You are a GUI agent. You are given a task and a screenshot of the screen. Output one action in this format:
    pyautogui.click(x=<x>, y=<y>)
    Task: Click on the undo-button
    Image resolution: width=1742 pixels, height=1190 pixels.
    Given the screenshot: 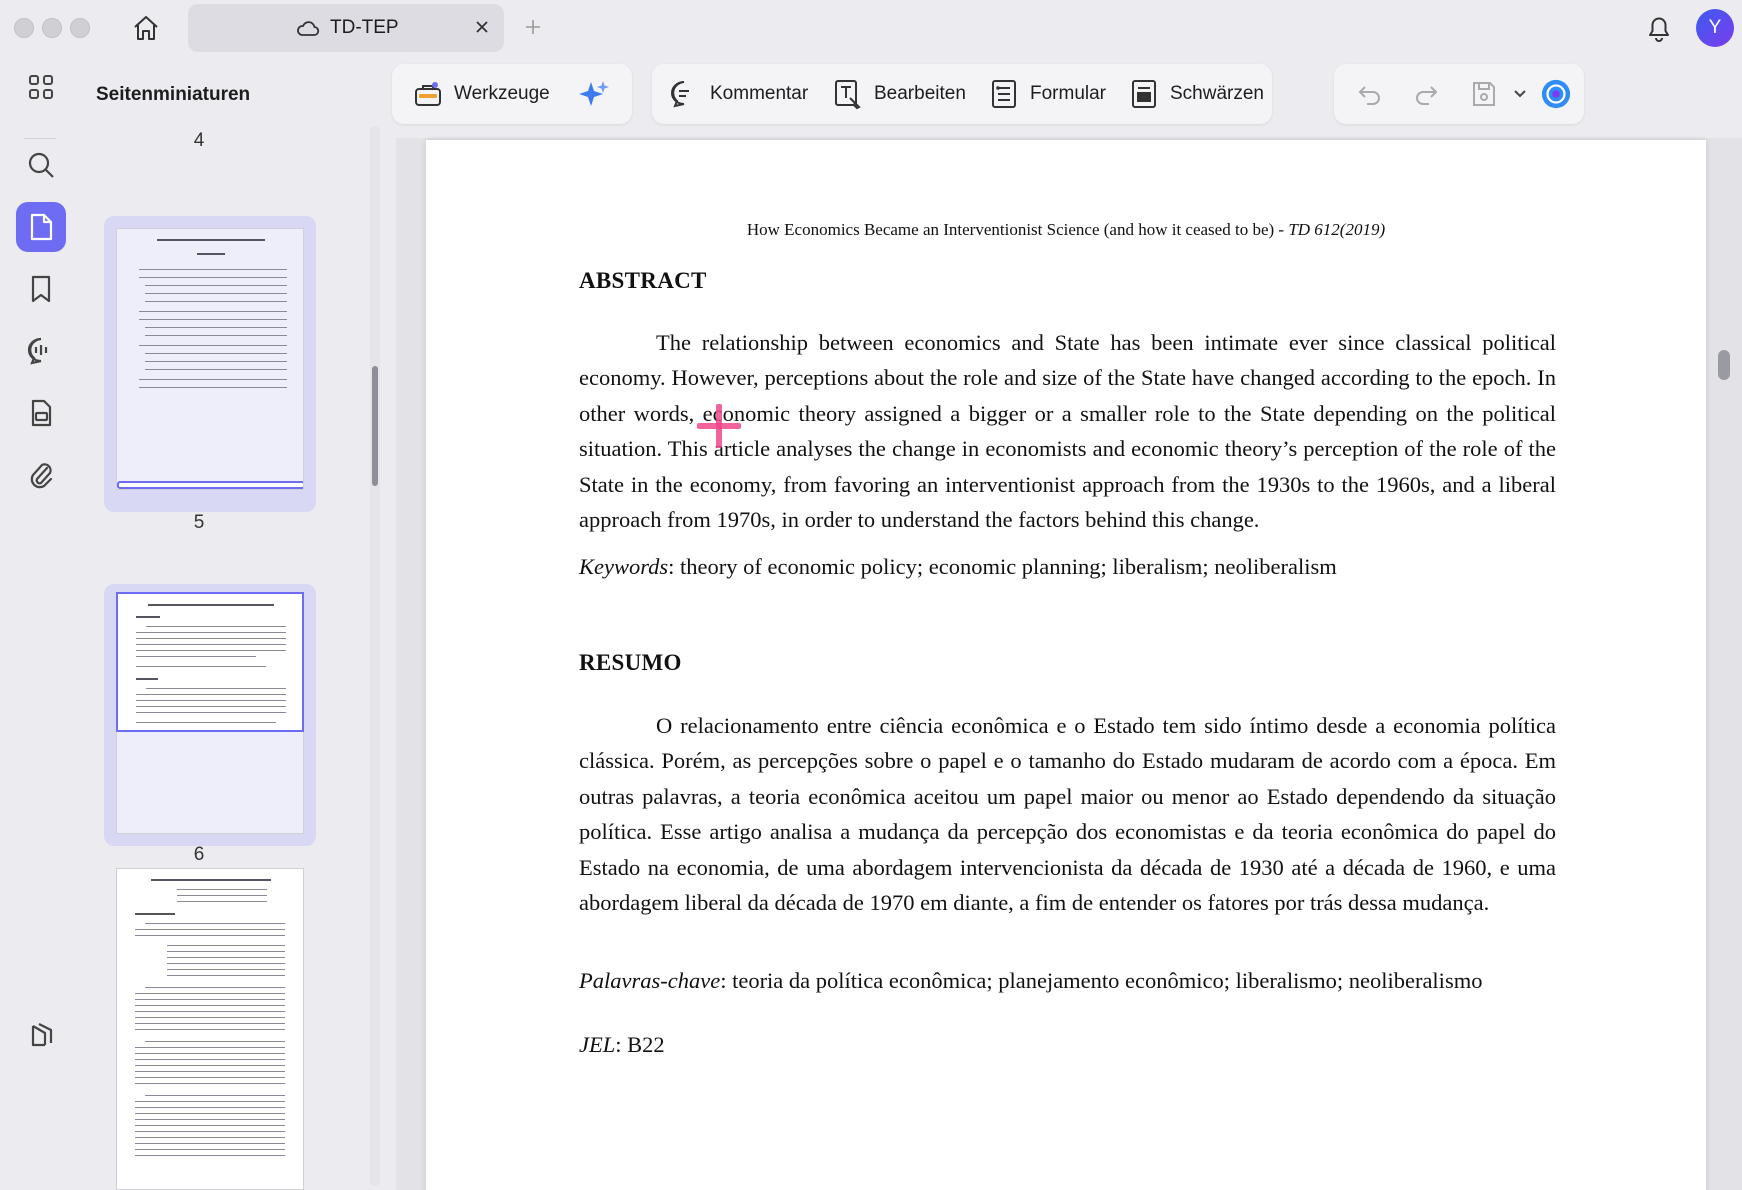 What is the action you would take?
    pyautogui.click(x=1370, y=94)
    